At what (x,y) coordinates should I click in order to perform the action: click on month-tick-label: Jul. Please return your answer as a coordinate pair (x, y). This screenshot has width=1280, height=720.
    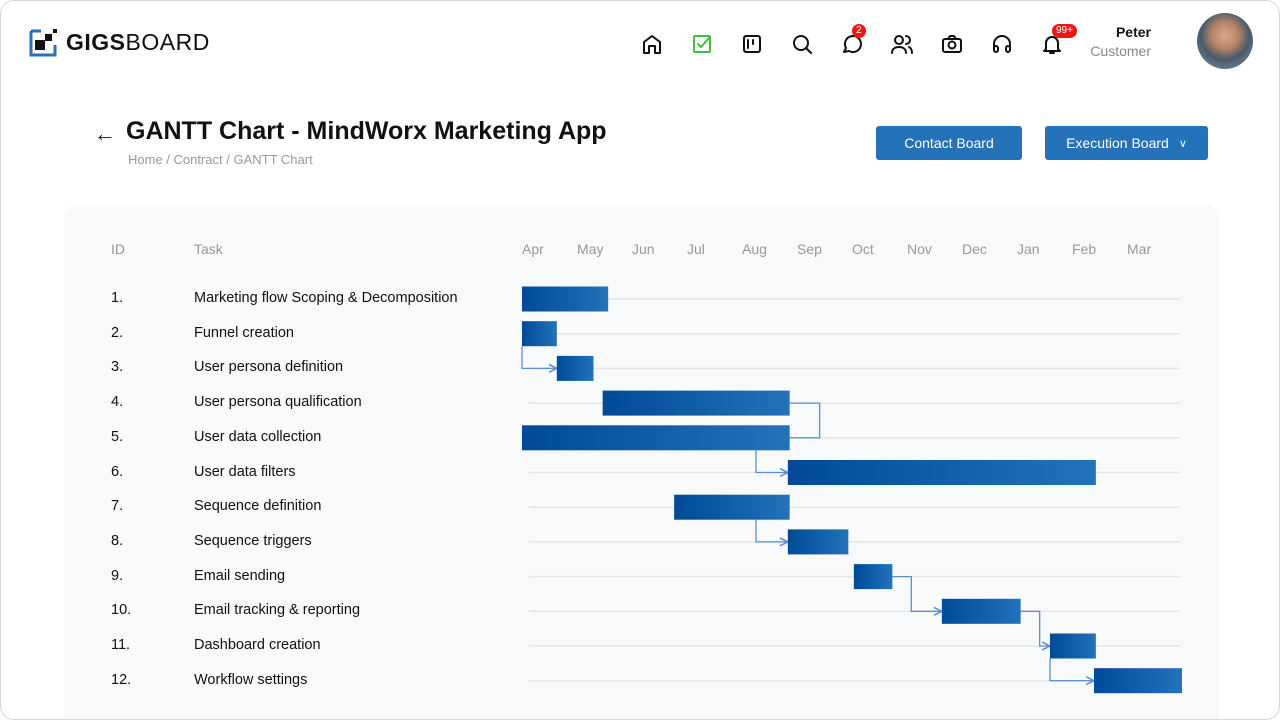
    Looking at the image, I should click on (696, 249).